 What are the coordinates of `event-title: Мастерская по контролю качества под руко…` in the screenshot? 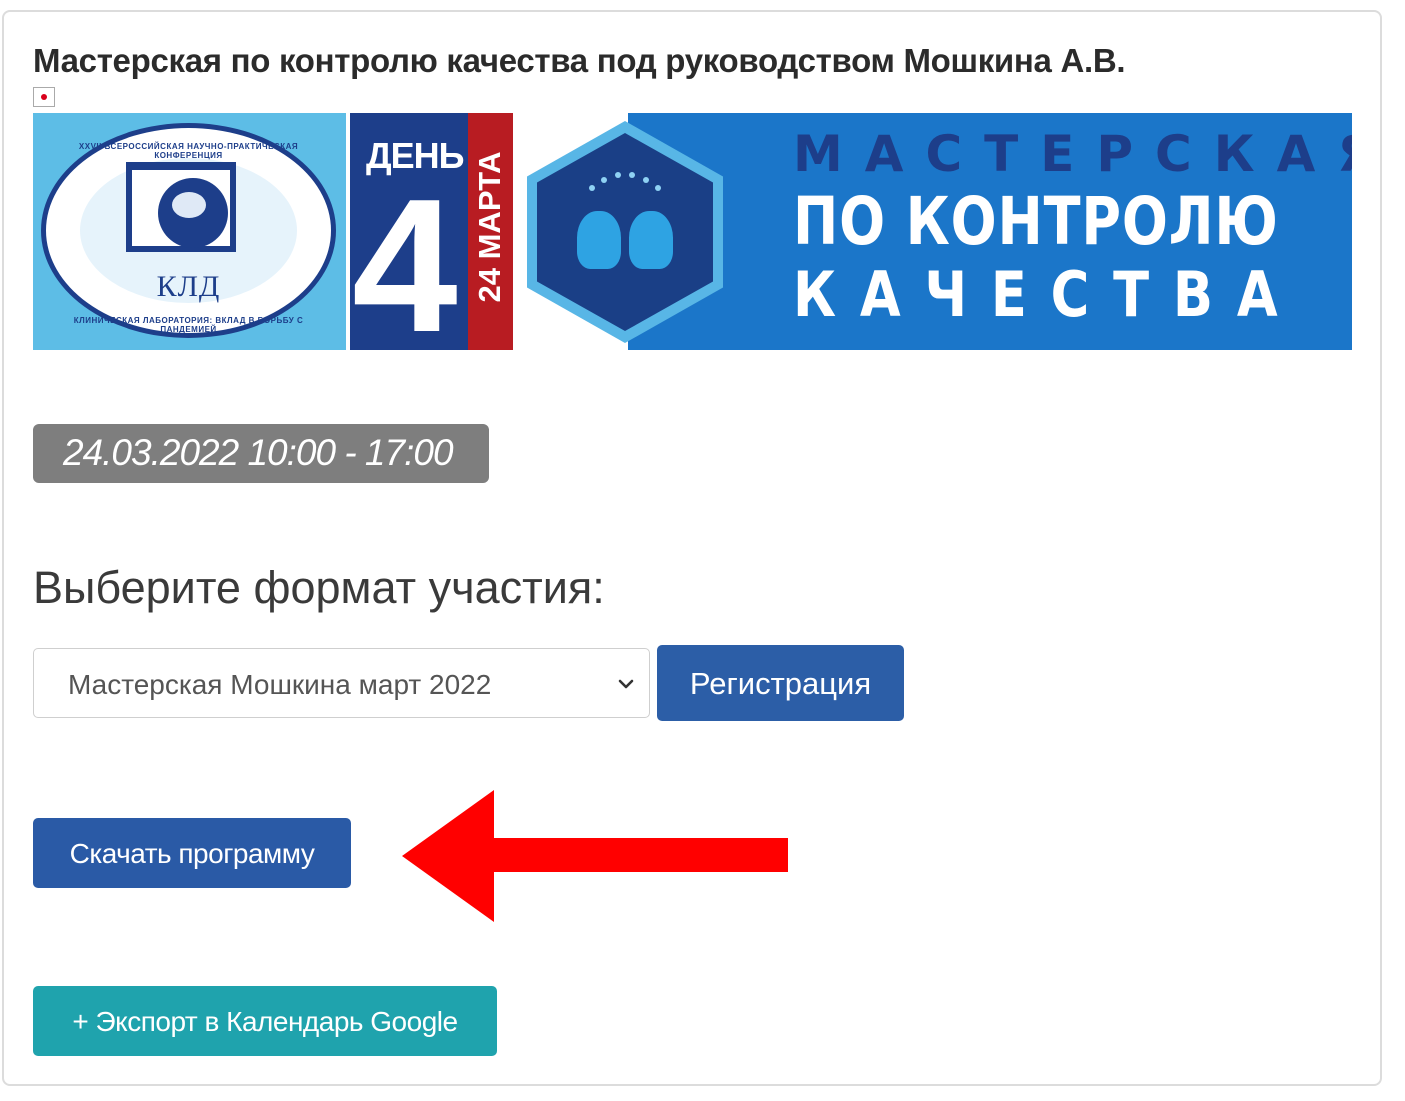 It's located at (579, 60).